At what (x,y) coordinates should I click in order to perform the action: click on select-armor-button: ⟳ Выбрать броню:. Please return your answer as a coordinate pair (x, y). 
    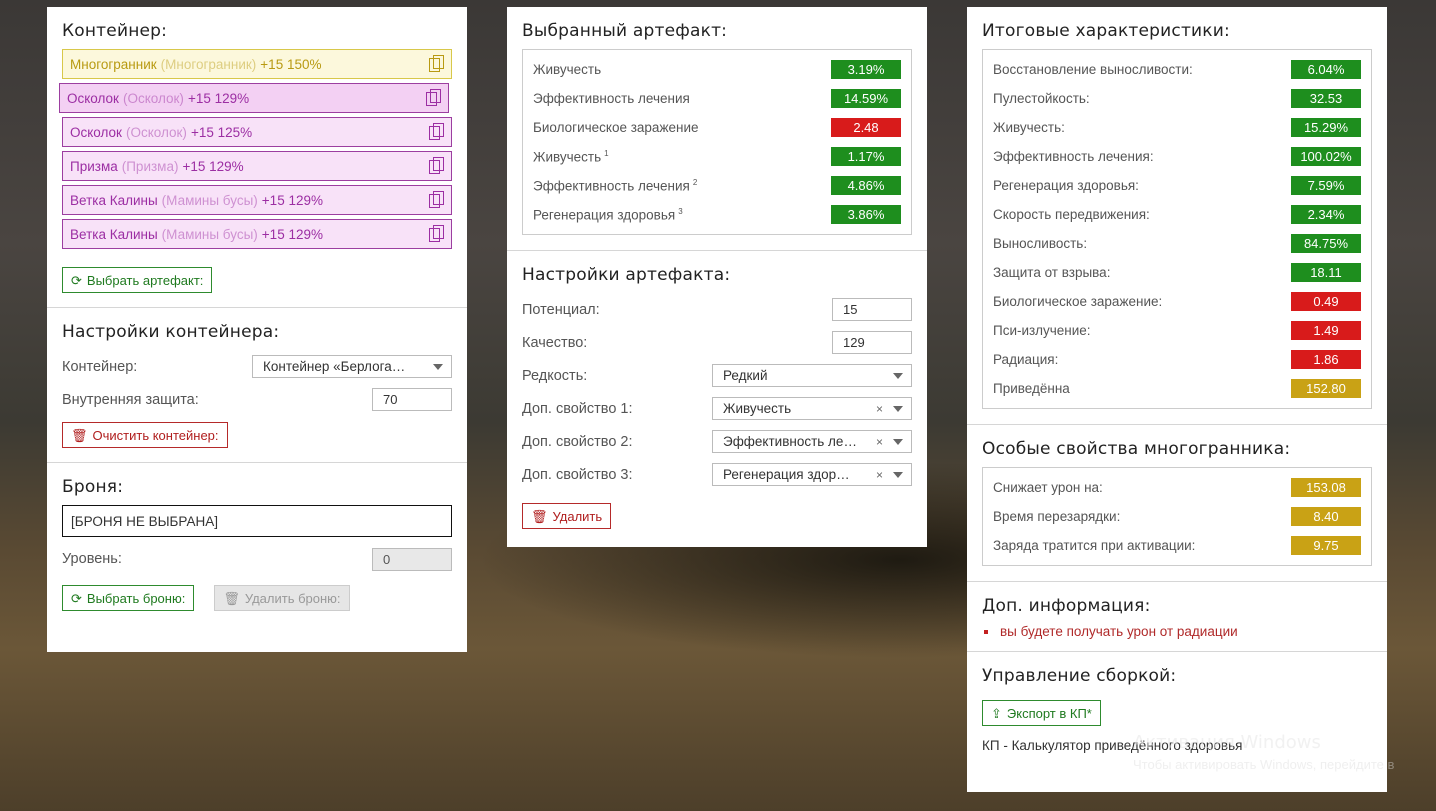
    Looking at the image, I should click on (128, 598).